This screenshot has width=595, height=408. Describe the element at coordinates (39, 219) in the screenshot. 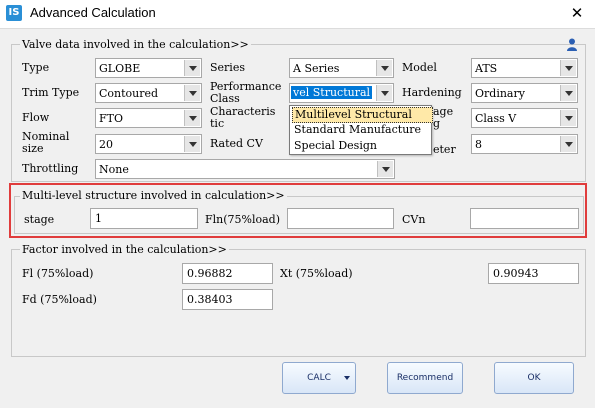

I see `stage-label: stage` at that location.